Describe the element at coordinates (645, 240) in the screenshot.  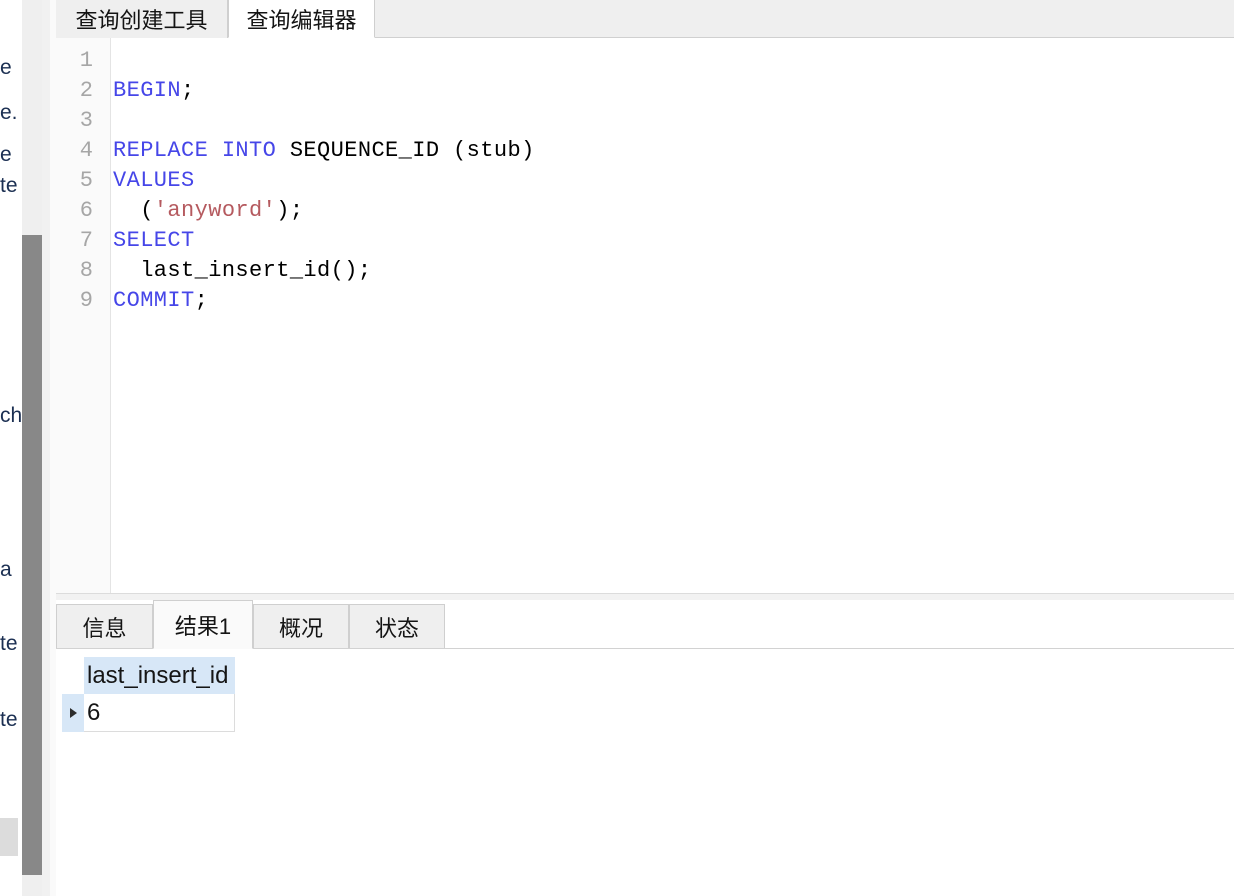
I see `code-line-7: 7 SELECT` at that location.